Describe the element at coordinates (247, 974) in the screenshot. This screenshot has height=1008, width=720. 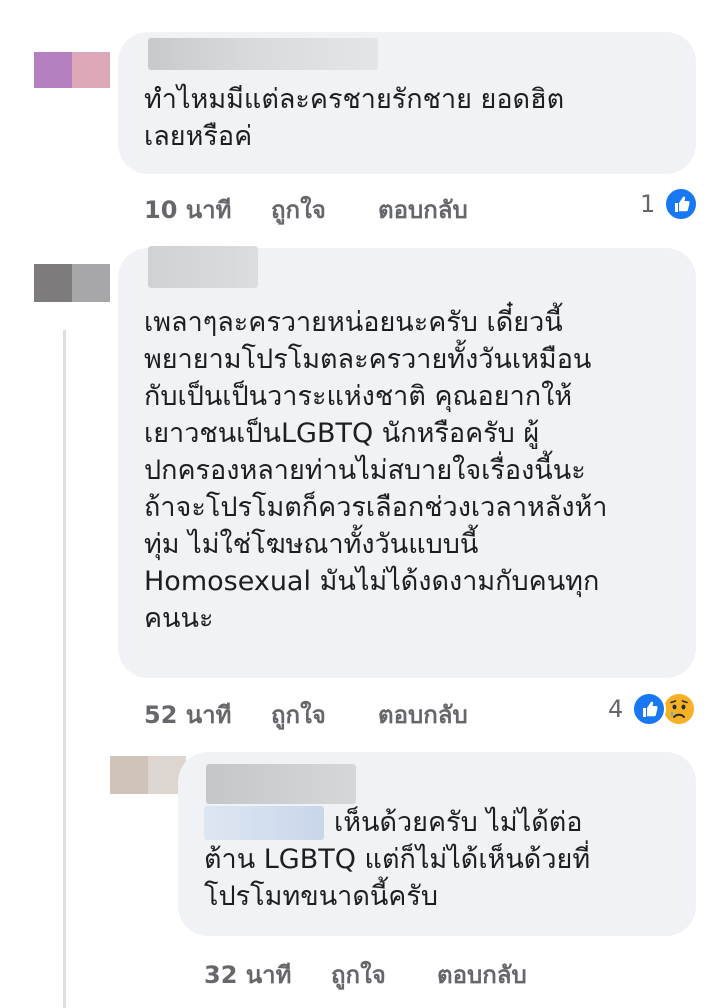
I see `reply-timestamp: 32 นาที` at that location.